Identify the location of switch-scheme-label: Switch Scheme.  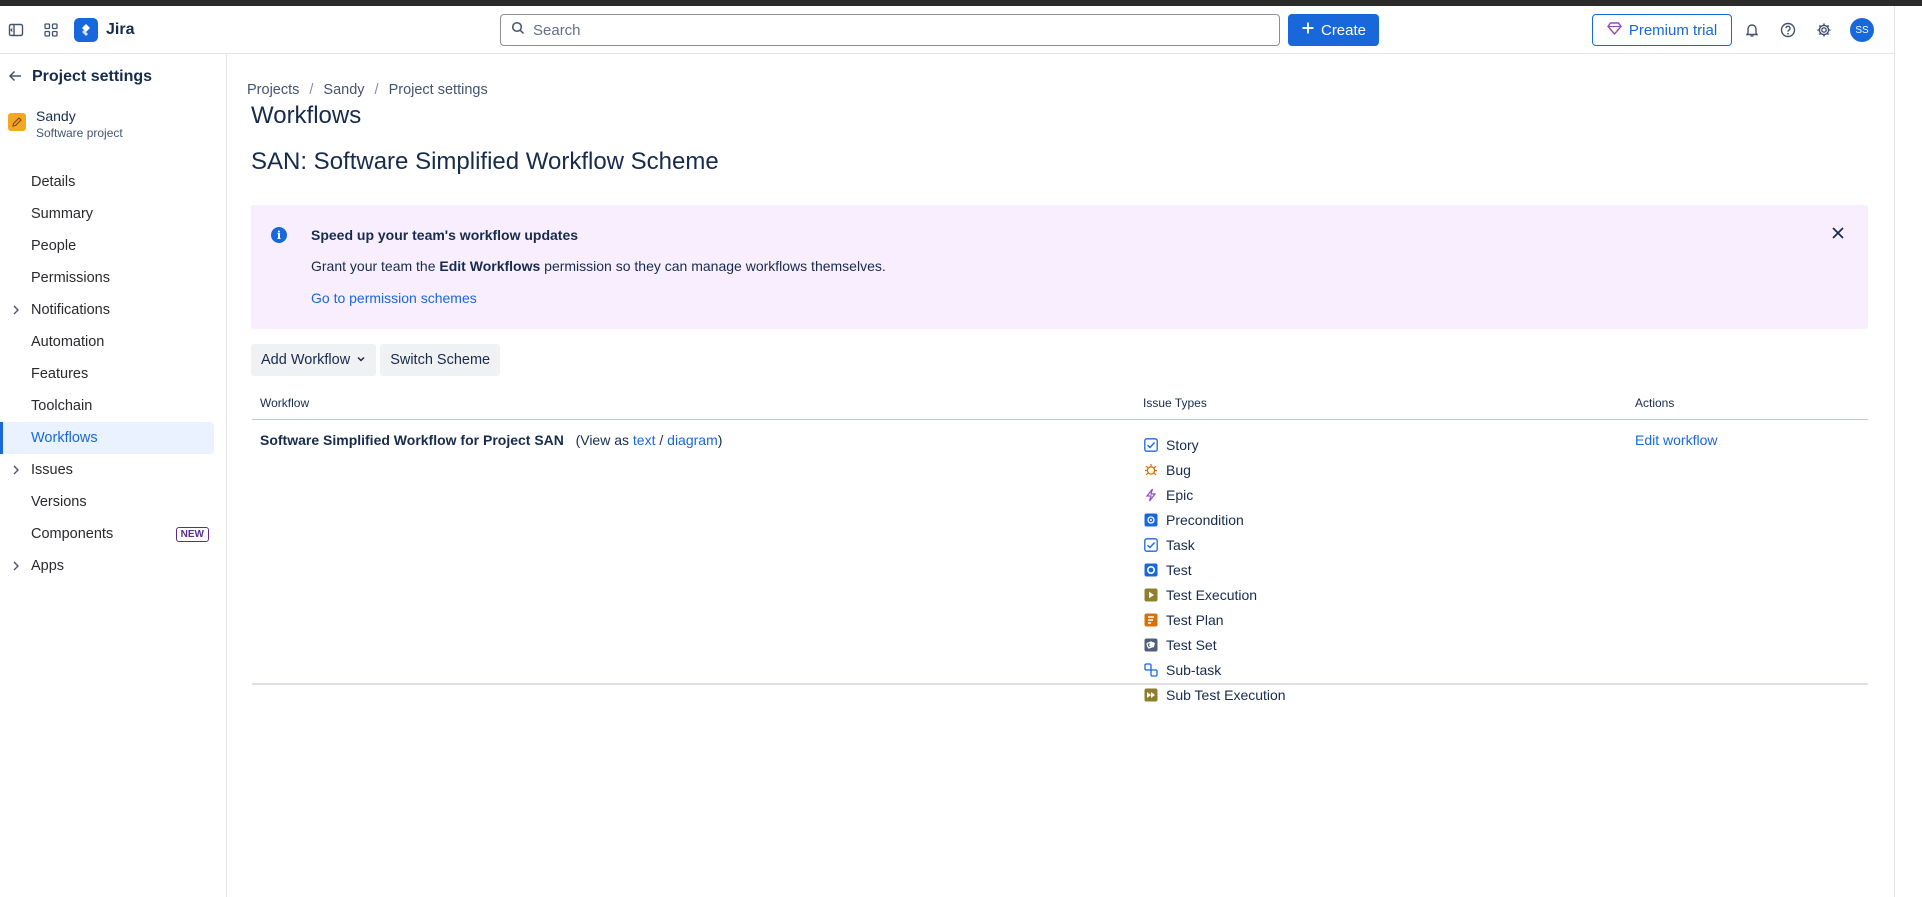
(440, 360).